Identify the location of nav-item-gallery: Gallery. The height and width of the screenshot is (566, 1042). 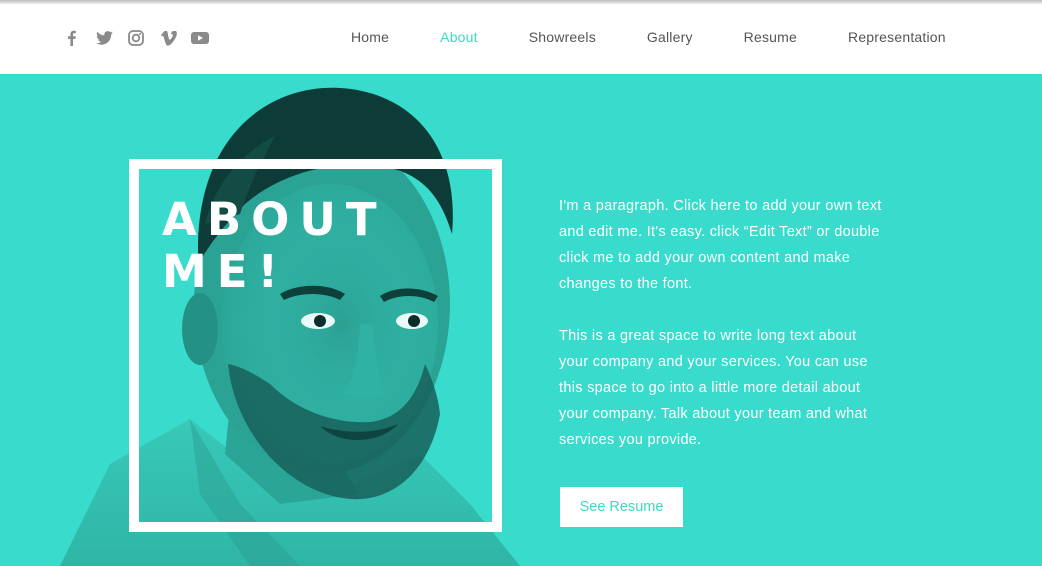
(670, 37).